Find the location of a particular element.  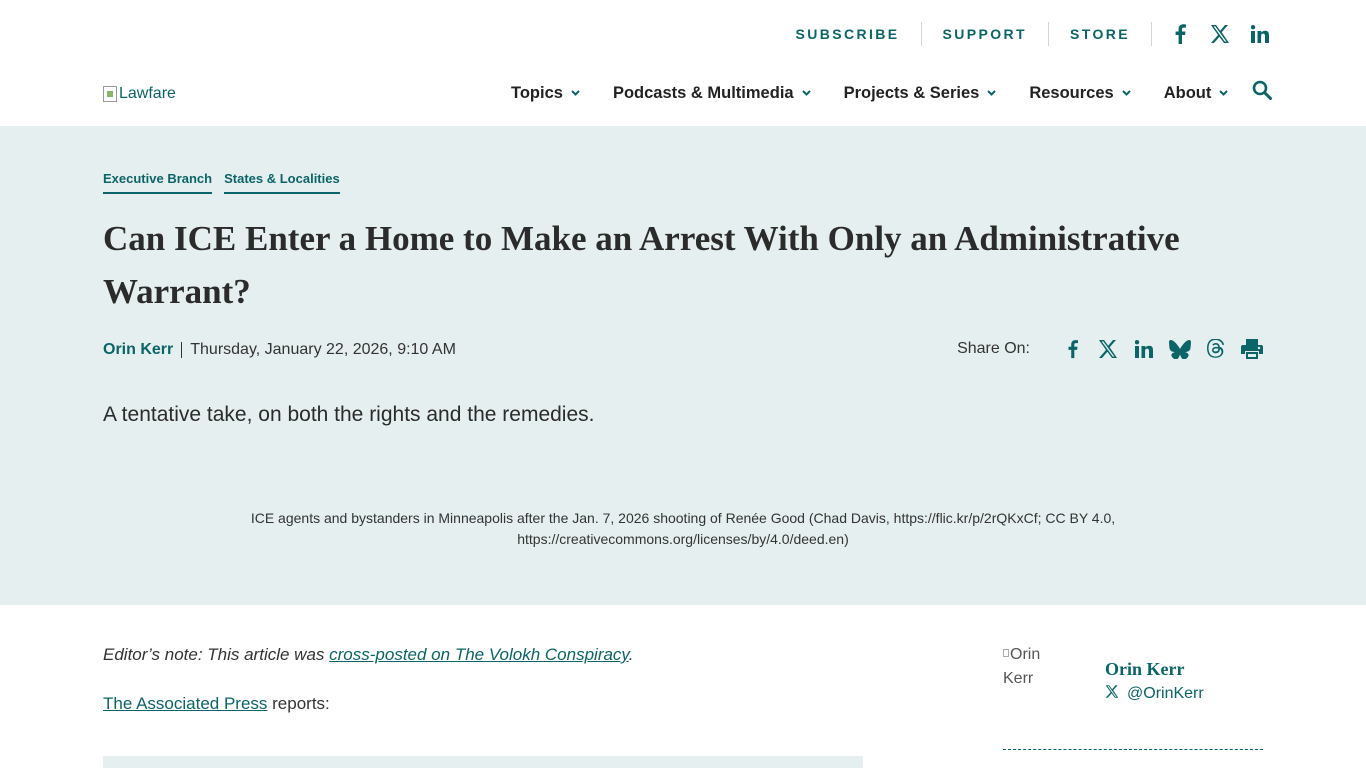

editor-note-prefix: Editor’s note: This article was is located at coordinates (216, 654).